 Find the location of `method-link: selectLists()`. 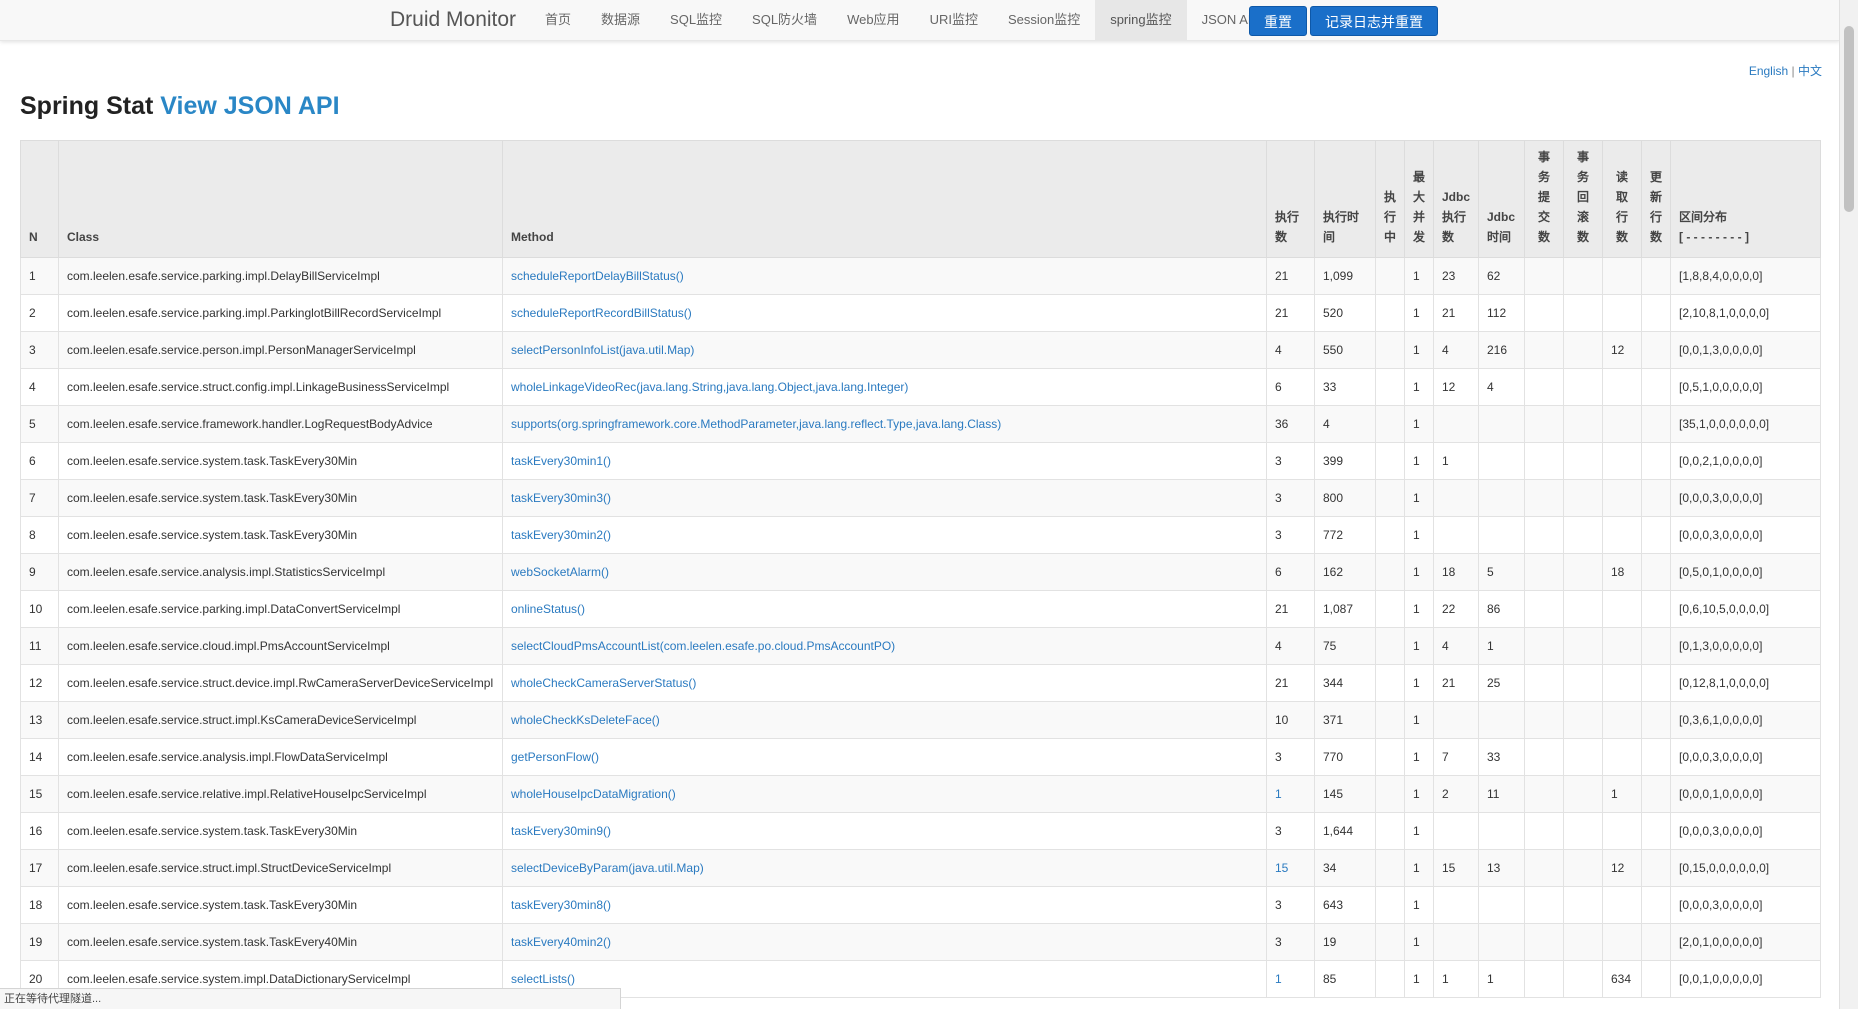

method-link: selectLists() is located at coordinates (543, 979).